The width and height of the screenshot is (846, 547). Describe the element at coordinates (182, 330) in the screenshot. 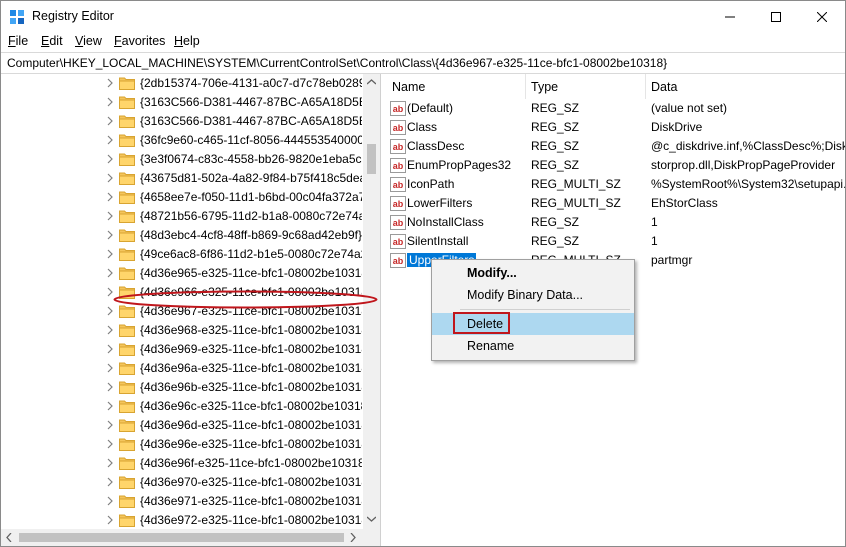

I see `tree-item: {4d36e968-e325-11ce-bfc1-08002be10318}` at that location.